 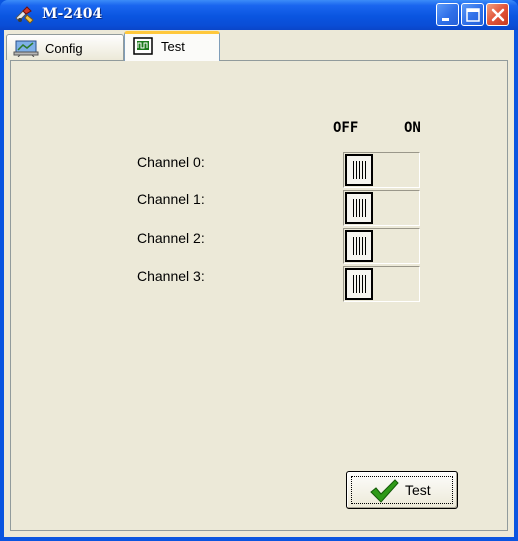 I want to click on minimize-button, so click(x=447, y=14).